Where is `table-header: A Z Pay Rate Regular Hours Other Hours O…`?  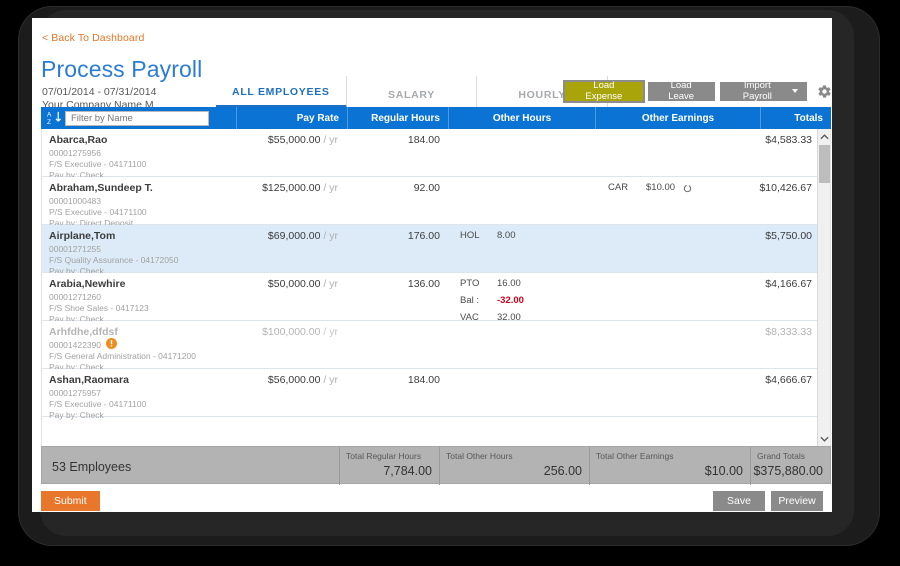
table-header: A Z Pay Rate Regular Hours Other Hours O… is located at coordinates (436, 118).